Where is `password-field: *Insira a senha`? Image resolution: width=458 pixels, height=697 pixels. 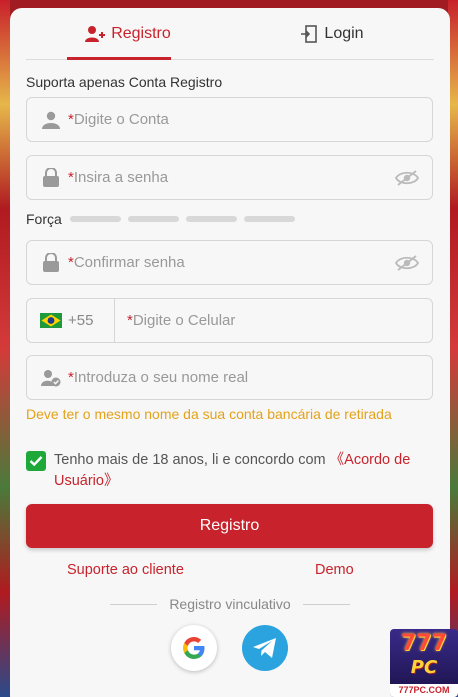 password-field: *Insira a senha is located at coordinates (229, 177).